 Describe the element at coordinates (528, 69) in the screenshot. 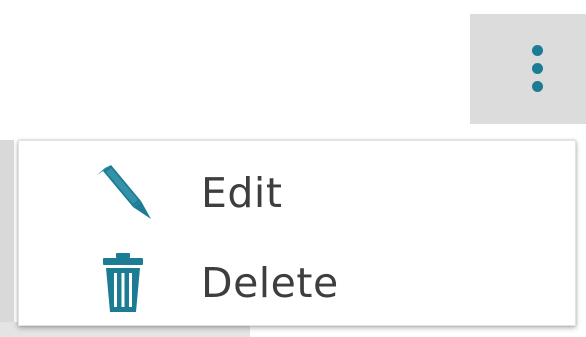

I see `more-options-button` at that location.